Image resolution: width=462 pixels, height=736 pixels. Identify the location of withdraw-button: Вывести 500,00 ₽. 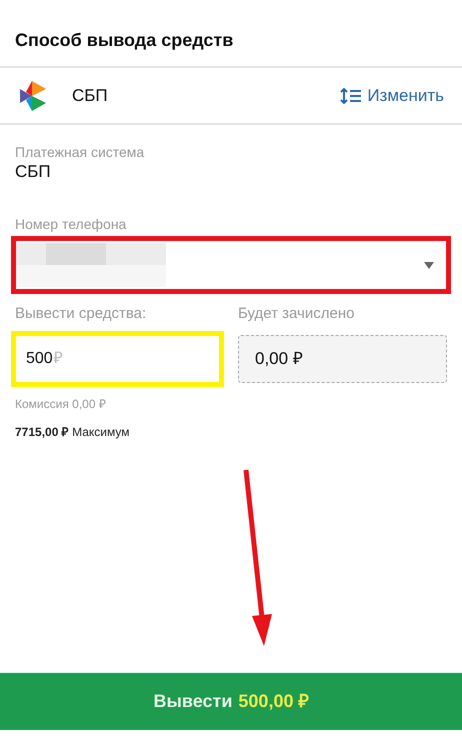
(231, 701).